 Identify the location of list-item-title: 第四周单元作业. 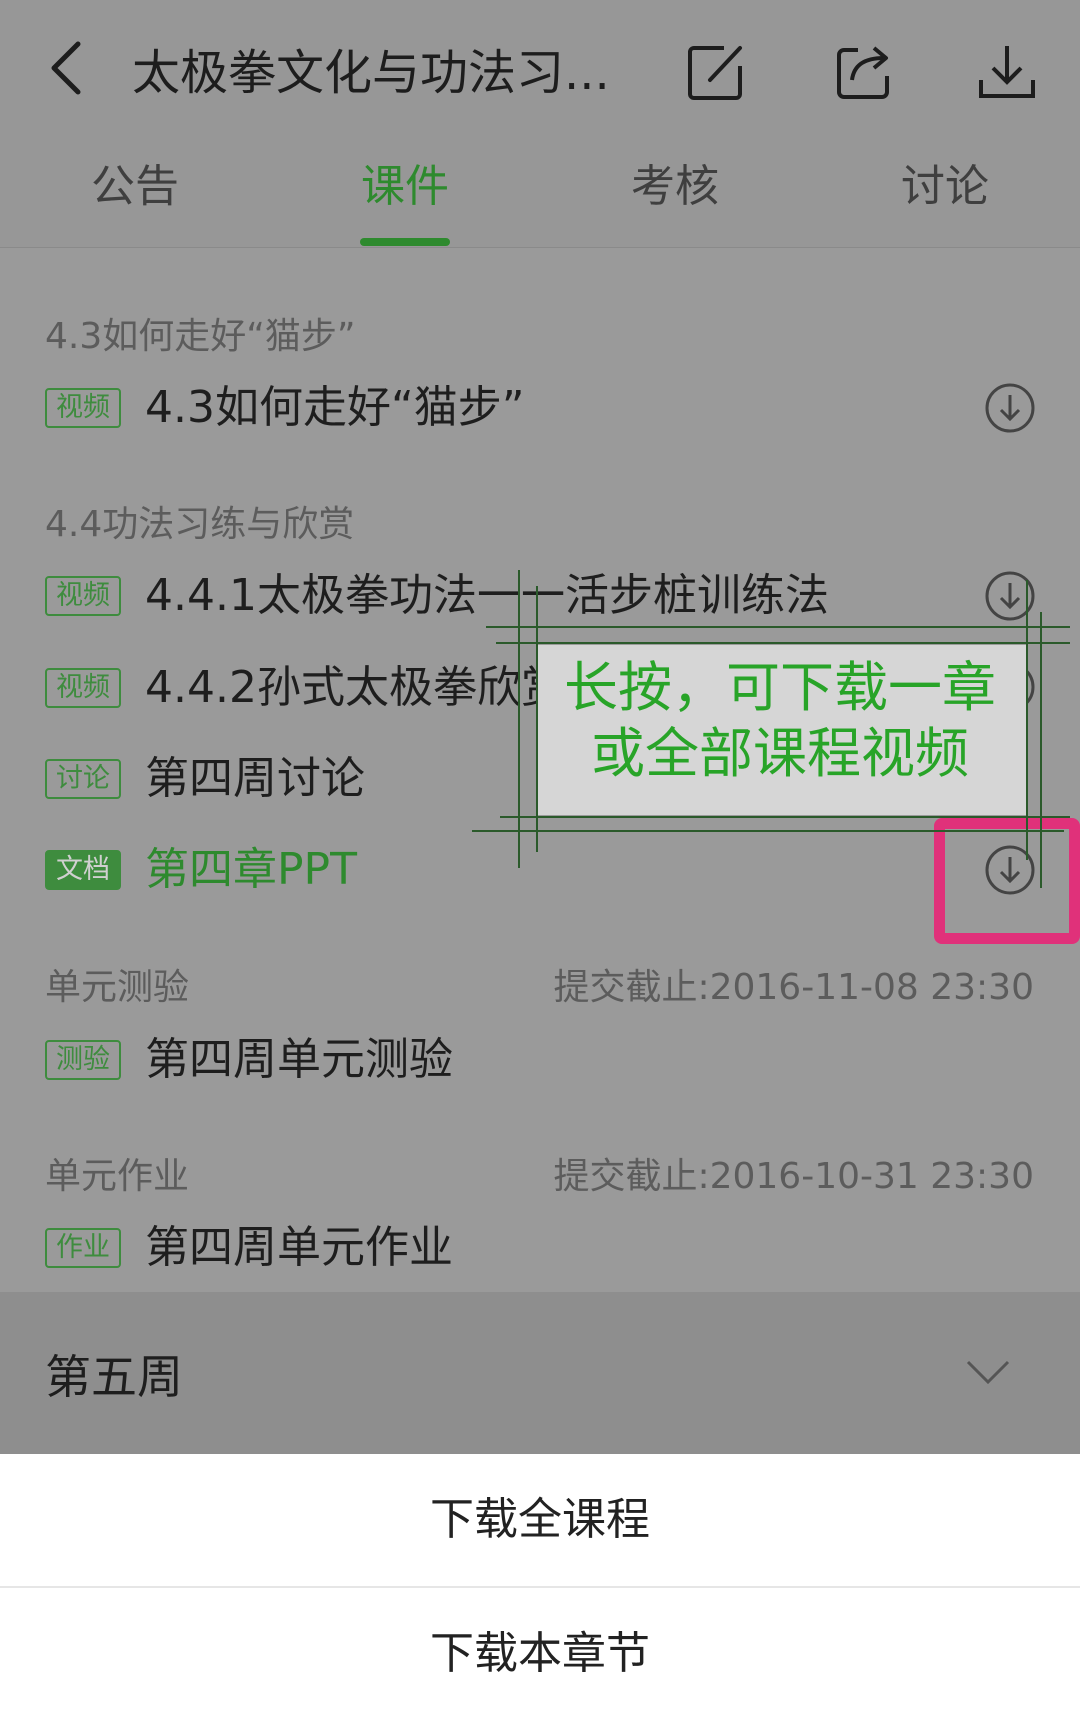
(299, 1248).